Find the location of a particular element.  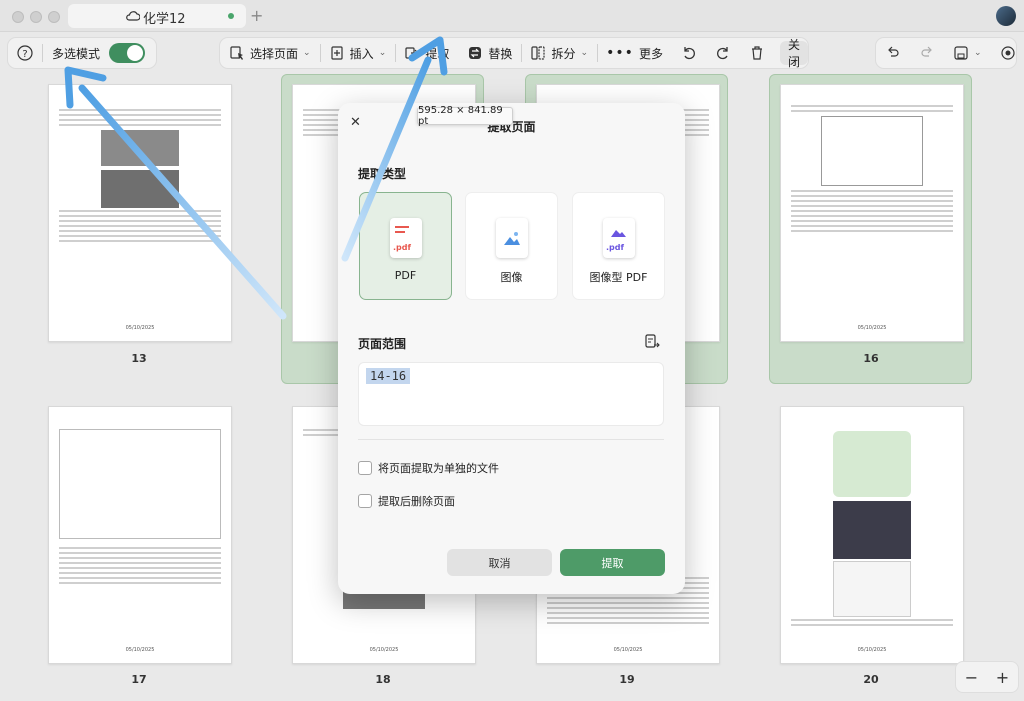

extract-confirm-button: 提取 is located at coordinates (612, 562).